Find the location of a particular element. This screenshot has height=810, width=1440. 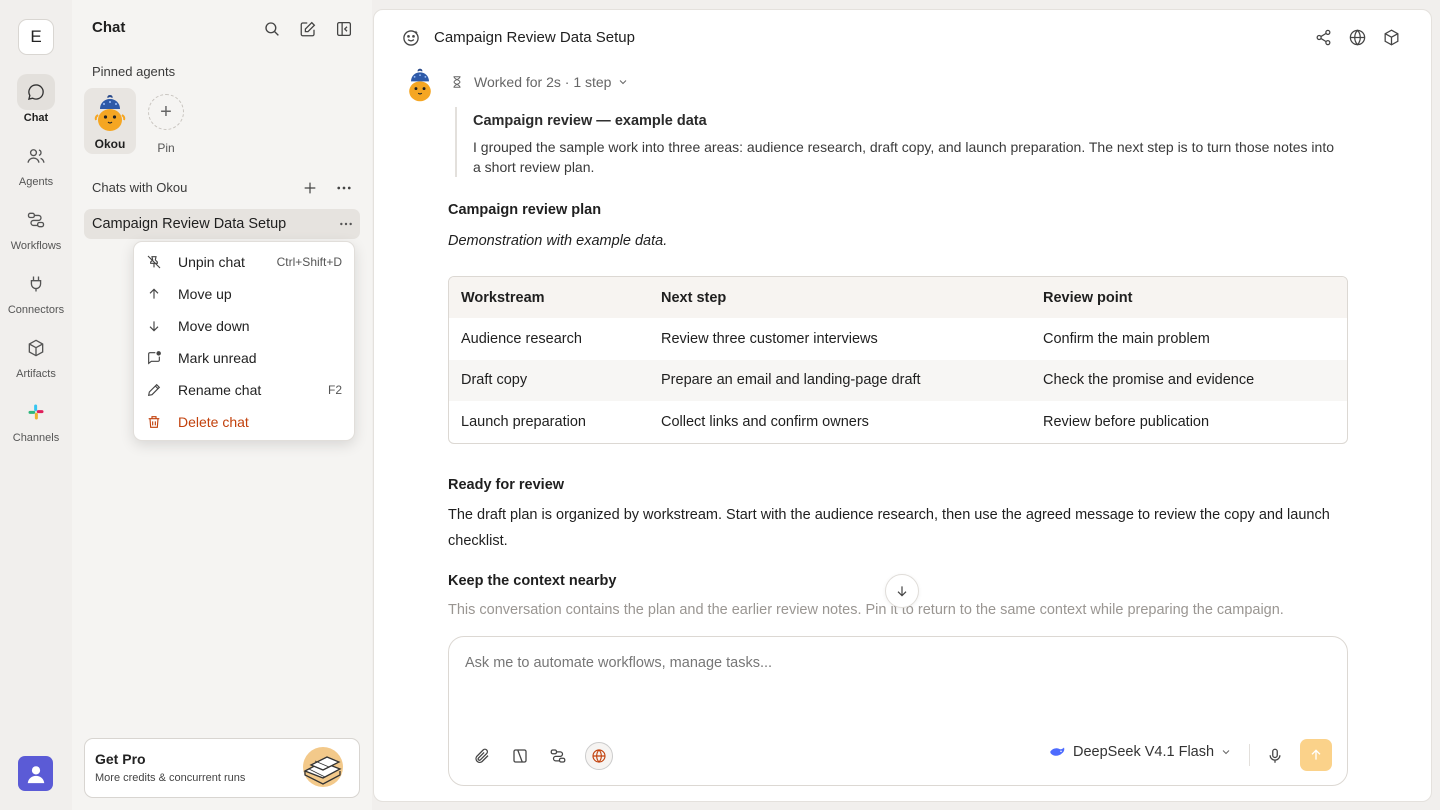

chevron-down-icon is located at coordinates (623, 82).